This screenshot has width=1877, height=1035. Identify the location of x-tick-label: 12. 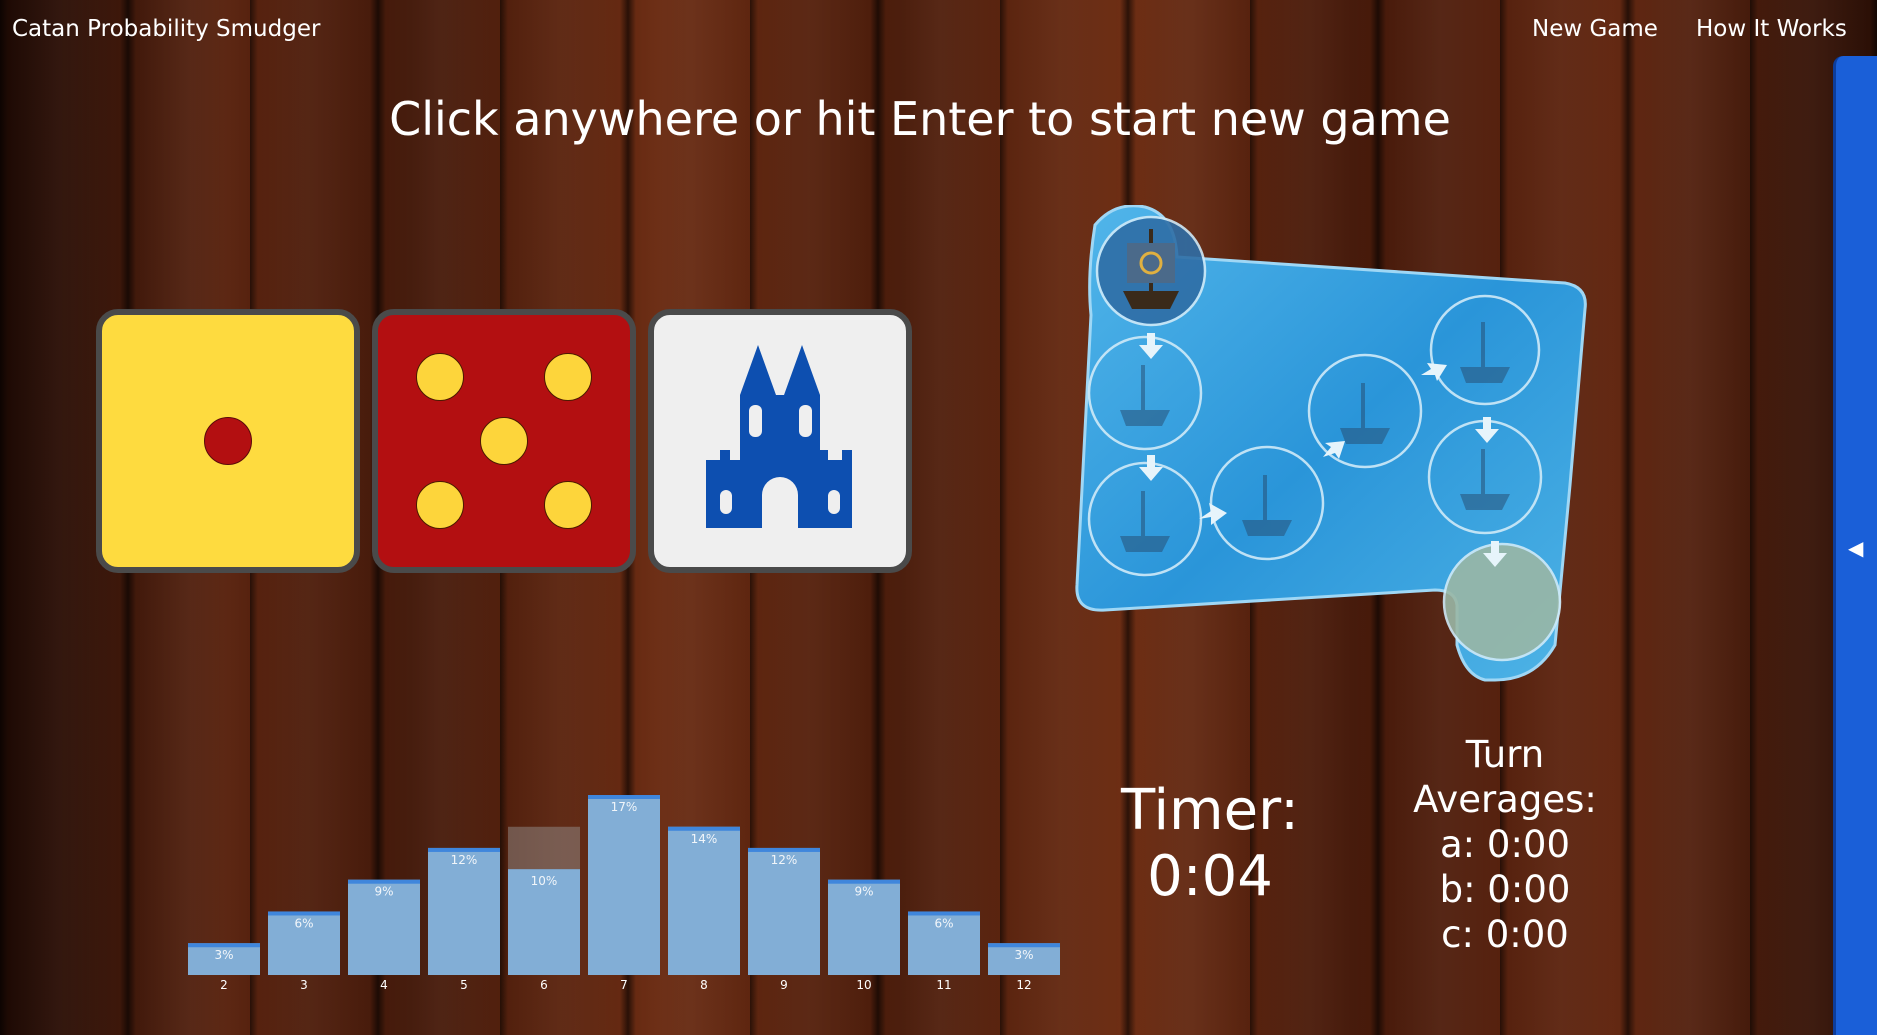
(1023, 985).